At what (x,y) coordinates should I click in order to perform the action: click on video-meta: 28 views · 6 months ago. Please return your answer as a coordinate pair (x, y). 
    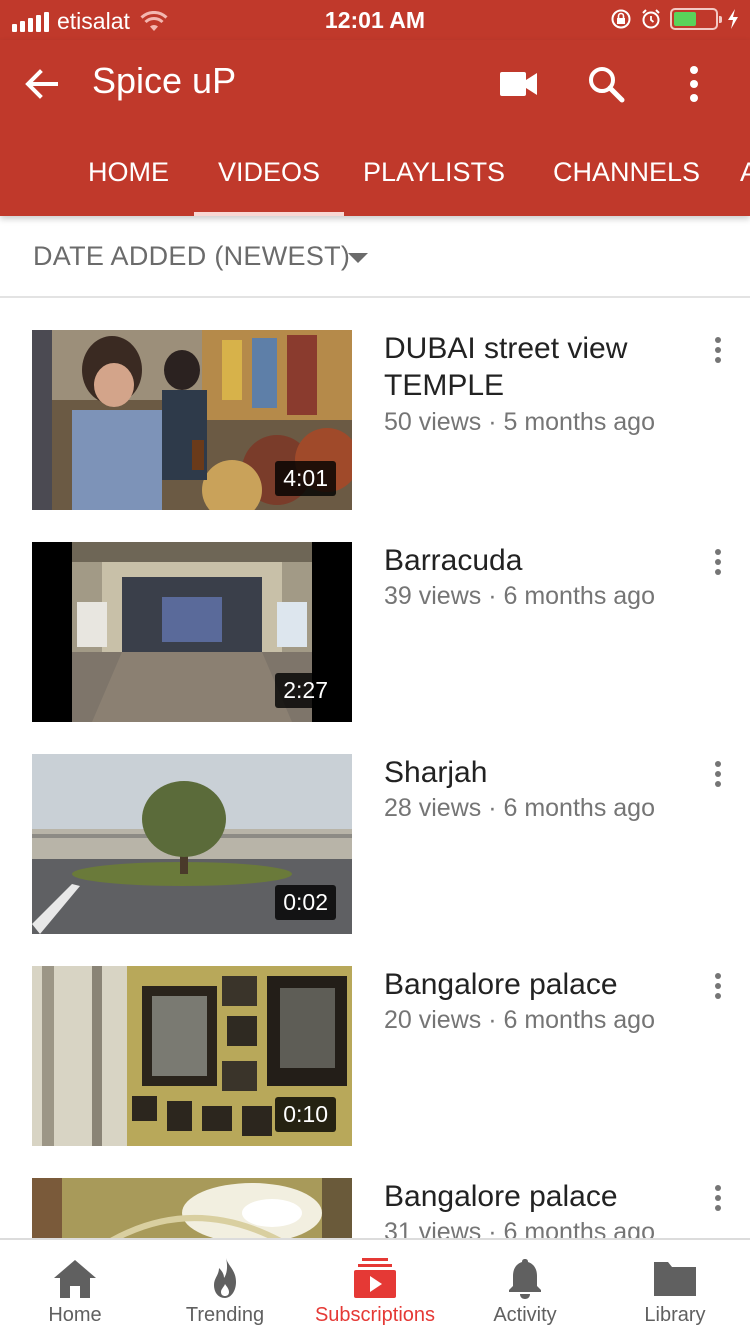
    Looking at the image, I should click on (519, 808).